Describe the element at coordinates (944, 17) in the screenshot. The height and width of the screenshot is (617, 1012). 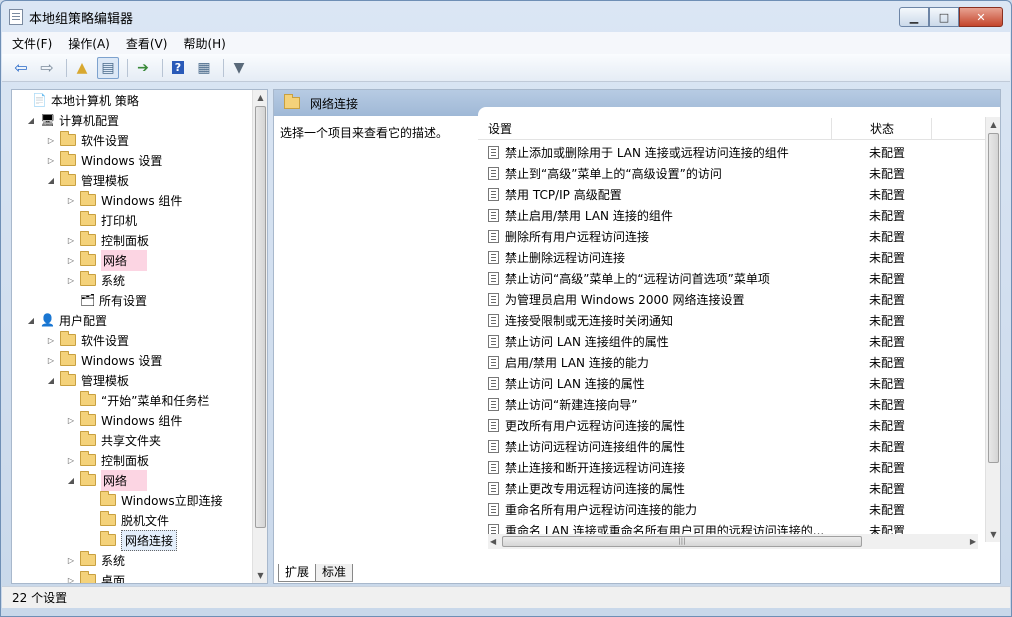
I see `maximize-button: □` at that location.